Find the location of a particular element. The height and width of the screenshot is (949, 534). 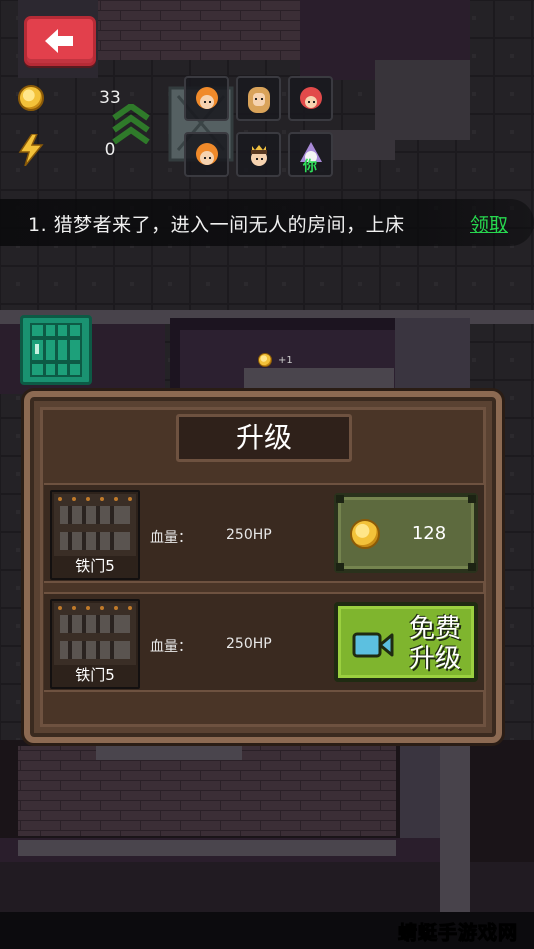

back-button is located at coordinates (60, 41).